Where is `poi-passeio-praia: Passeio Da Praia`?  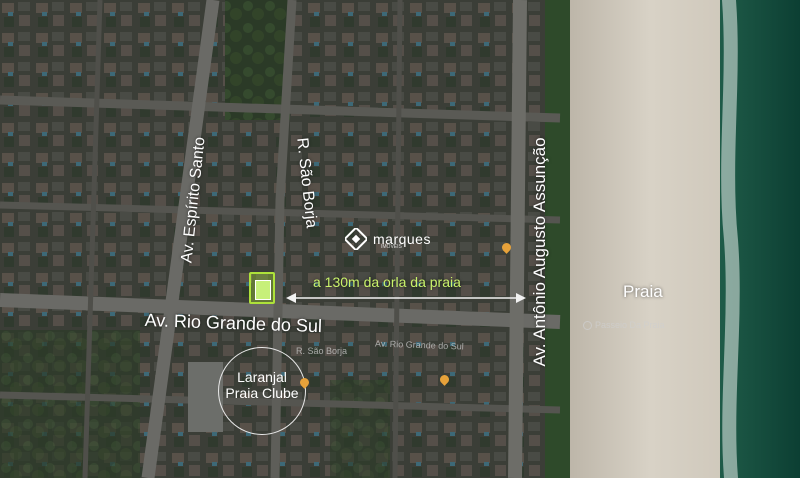 poi-passeio-praia: Passeio Da Praia is located at coordinates (624, 325).